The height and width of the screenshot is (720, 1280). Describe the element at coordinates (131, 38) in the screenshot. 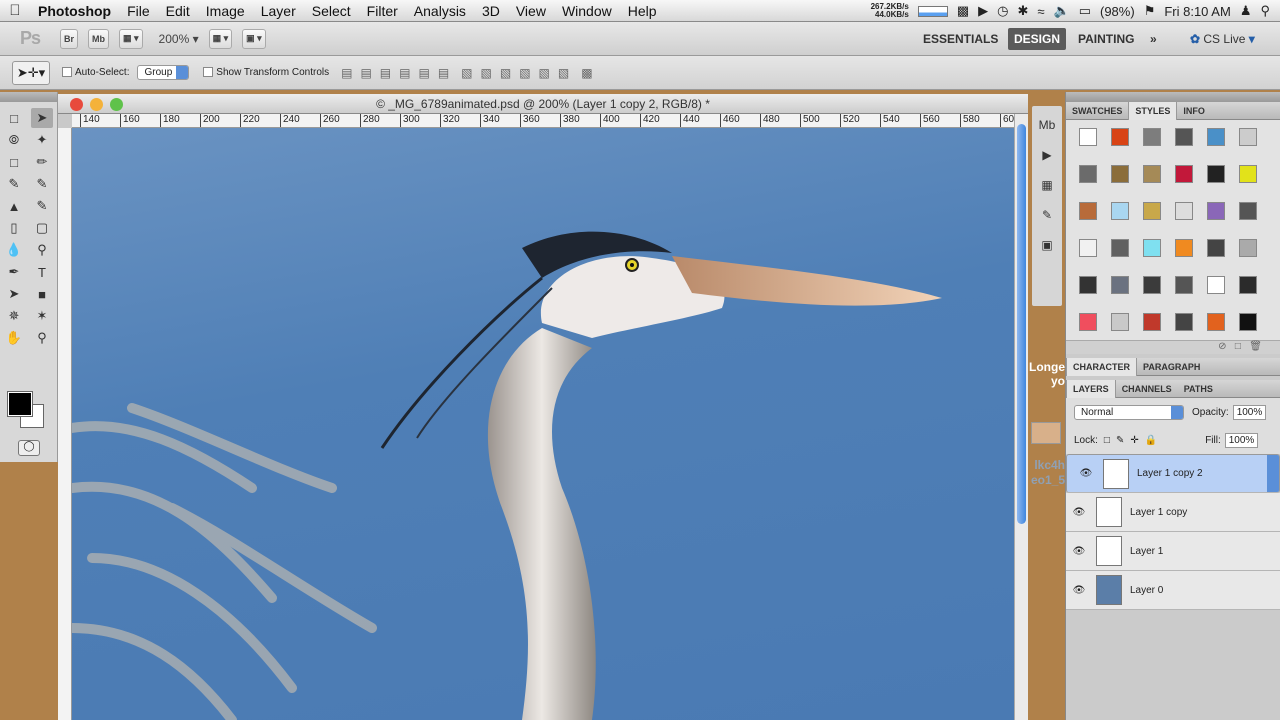

I see `view-extras-button: ▦ ▾` at that location.